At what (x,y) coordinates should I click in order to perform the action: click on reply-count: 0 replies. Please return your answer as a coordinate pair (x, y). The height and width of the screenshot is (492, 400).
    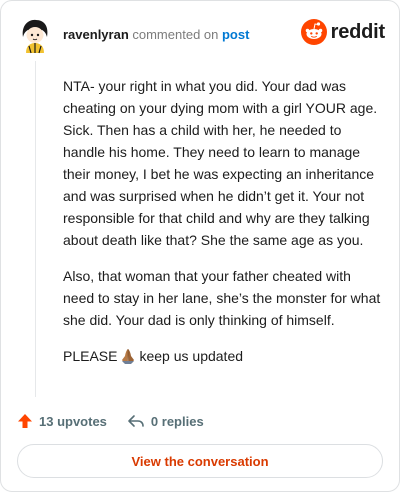
    Looking at the image, I should click on (177, 421).